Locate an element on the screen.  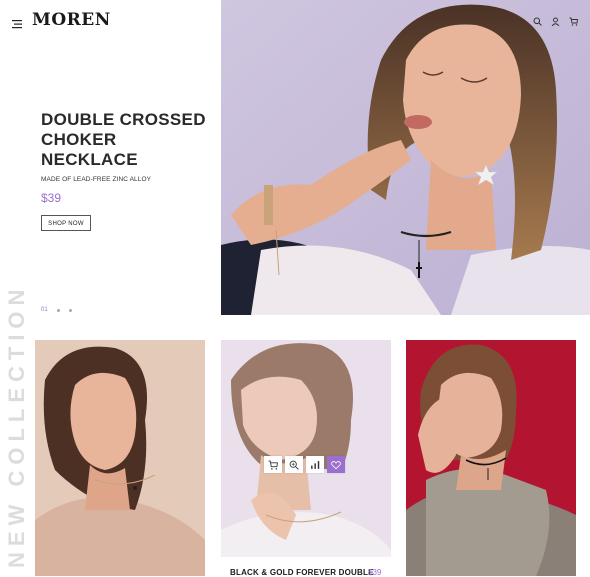
compare-button is located at coordinates (315, 464).